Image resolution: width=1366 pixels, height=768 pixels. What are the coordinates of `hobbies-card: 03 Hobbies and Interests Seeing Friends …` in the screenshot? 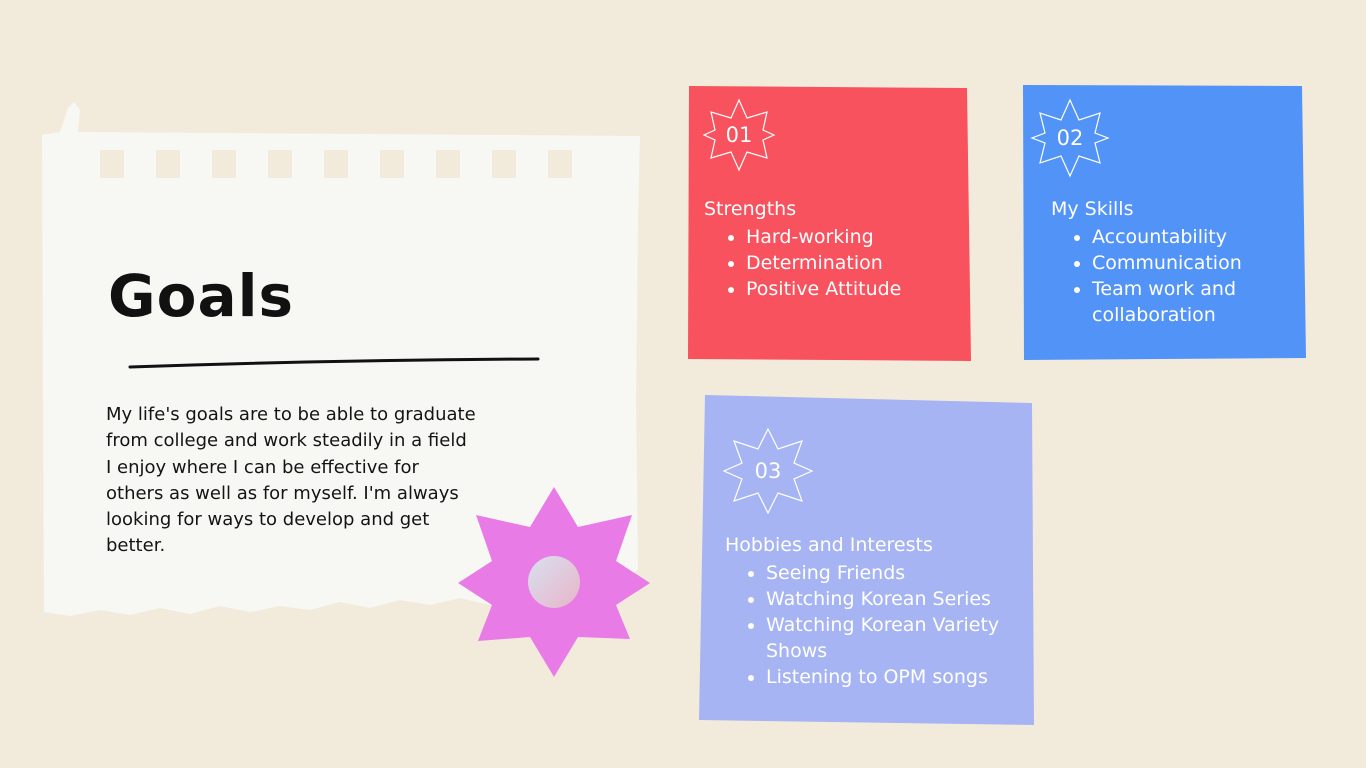 It's located at (867, 560).